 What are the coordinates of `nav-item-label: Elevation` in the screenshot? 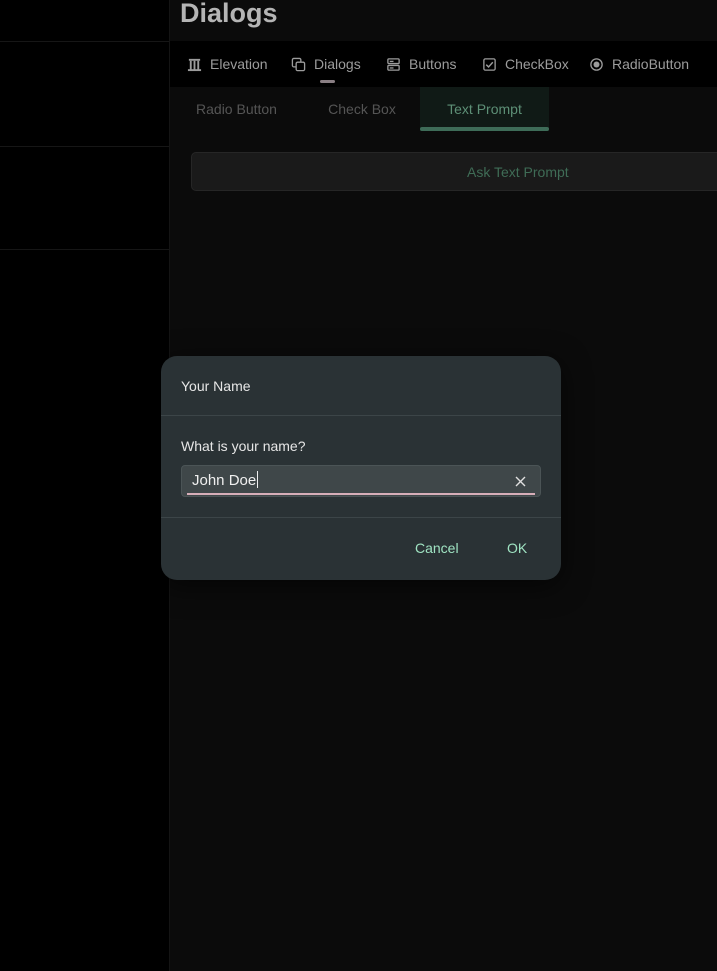 It's located at (239, 64).